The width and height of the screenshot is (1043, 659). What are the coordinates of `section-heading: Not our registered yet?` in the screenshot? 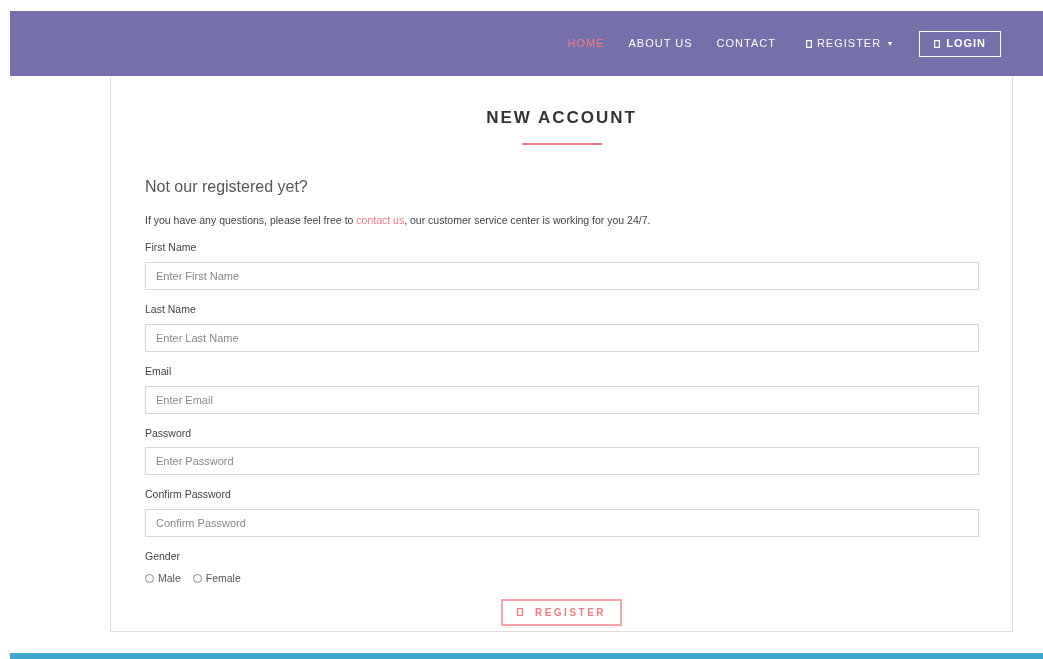 It's located at (227, 186).